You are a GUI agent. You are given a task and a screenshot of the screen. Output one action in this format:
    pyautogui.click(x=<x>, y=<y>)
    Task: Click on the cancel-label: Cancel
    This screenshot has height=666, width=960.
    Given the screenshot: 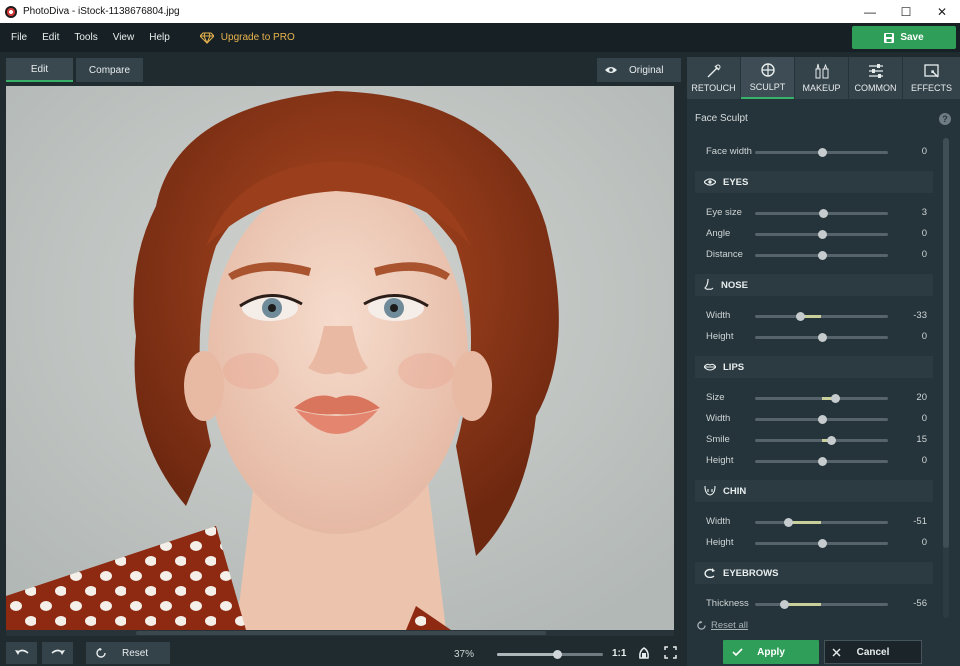 What is the action you would take?
    pyautogui.click(x=873, y=652)
    